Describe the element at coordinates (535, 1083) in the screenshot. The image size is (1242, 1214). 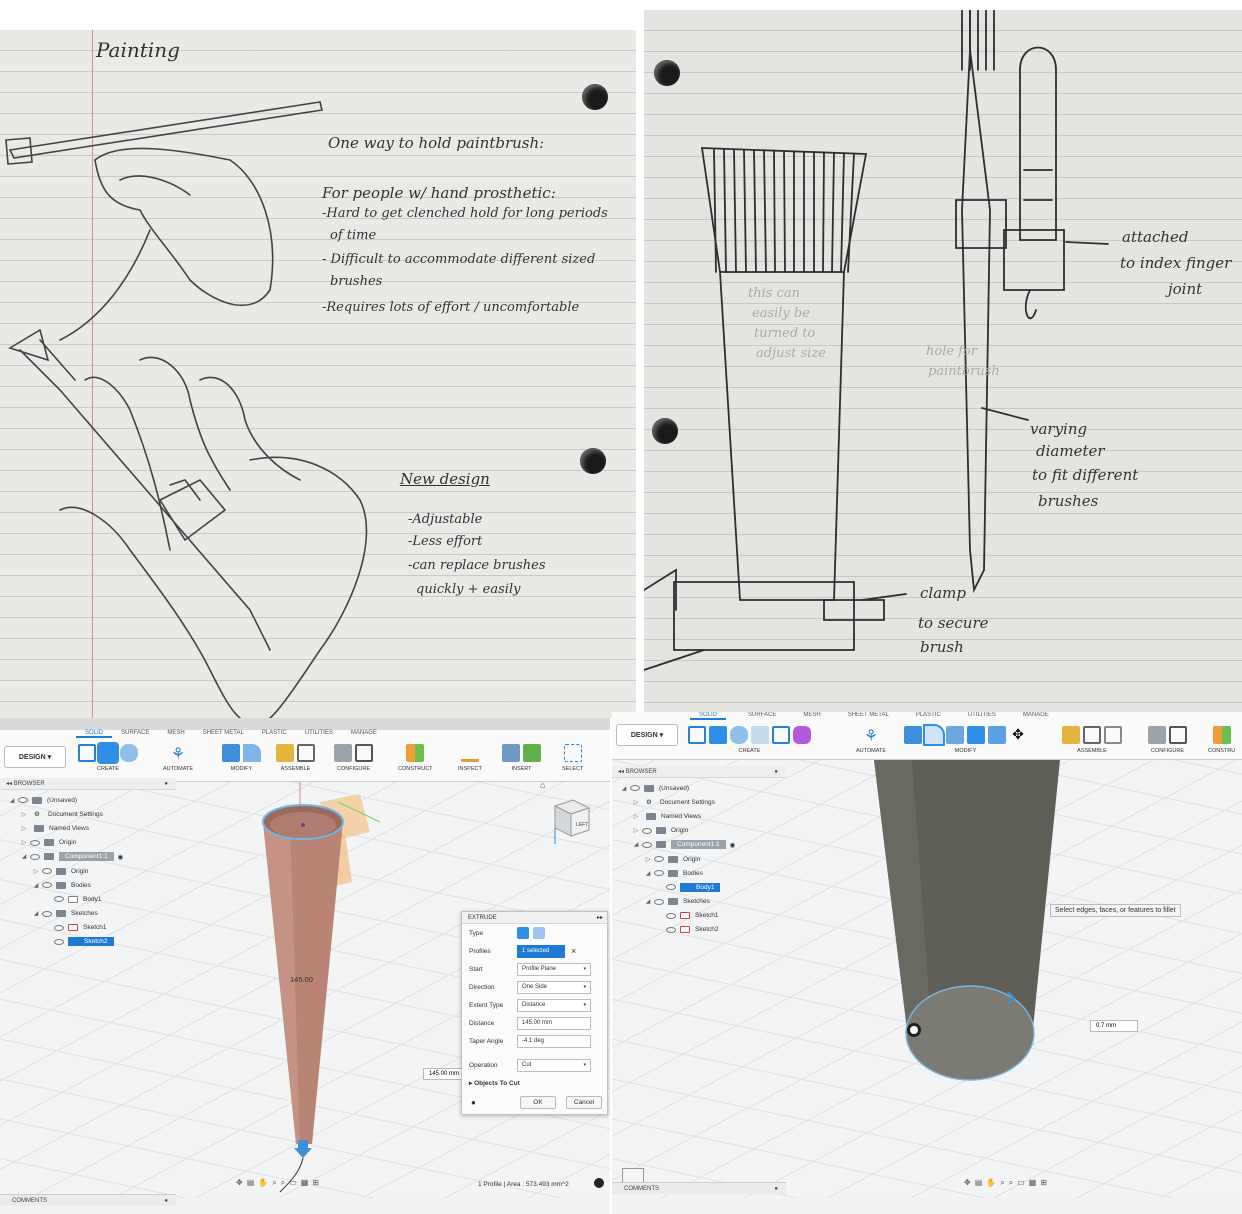
I see `objects-to-cut-row: ▸ Objects To Cut` at that location.